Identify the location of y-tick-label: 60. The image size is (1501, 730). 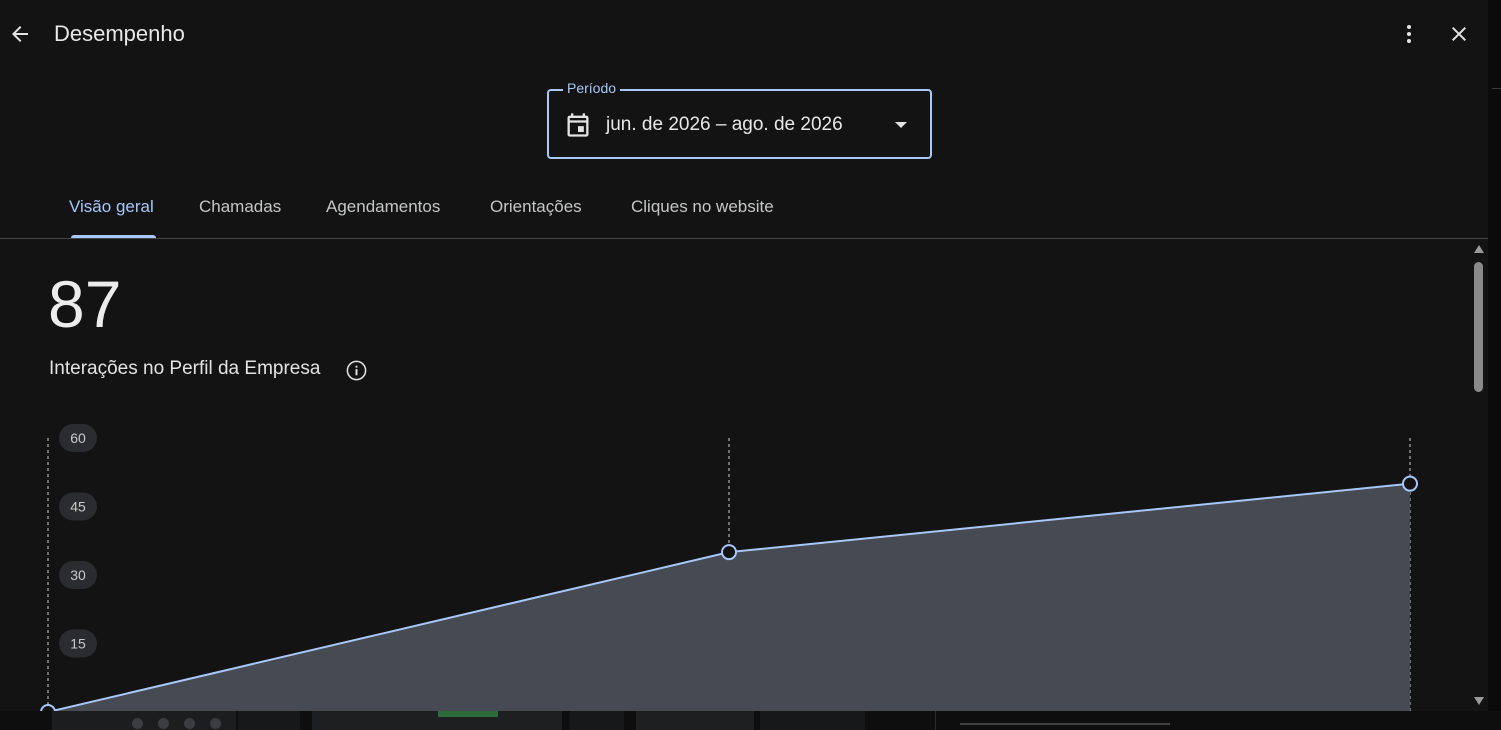
(78, 438).